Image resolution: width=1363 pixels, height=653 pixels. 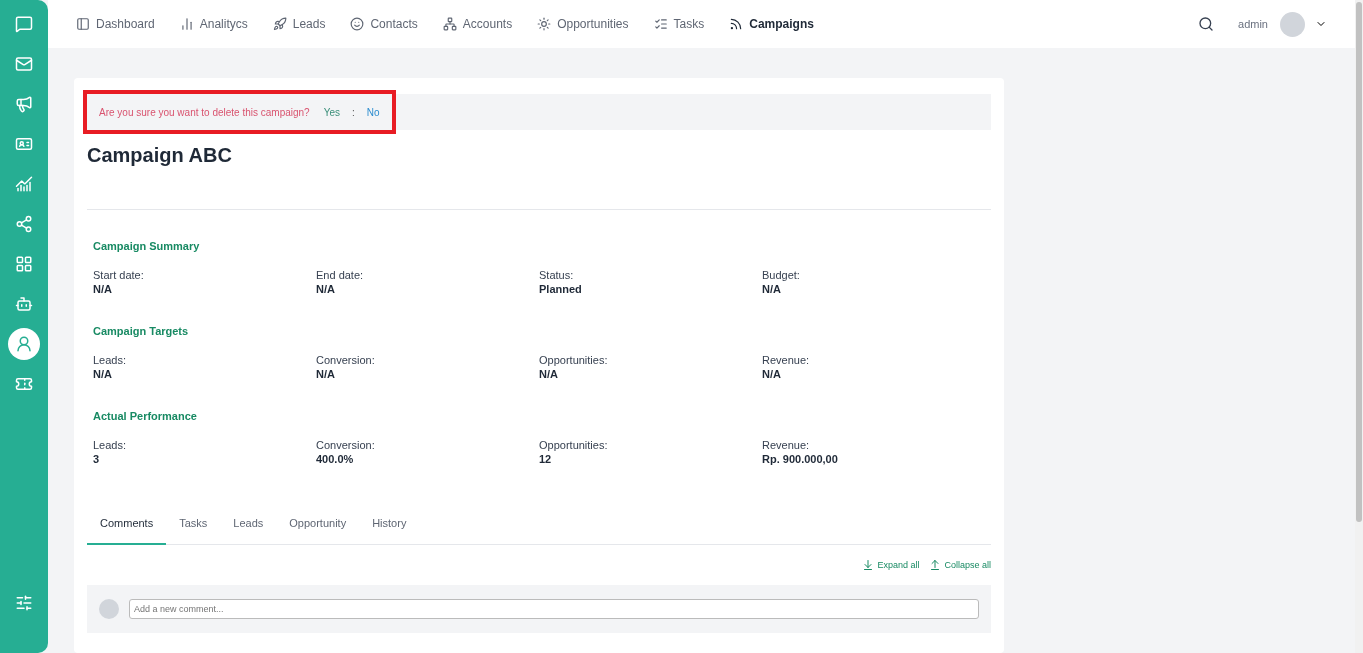 I want to click on nav-link: Tasks, so click(x=679, y=24).